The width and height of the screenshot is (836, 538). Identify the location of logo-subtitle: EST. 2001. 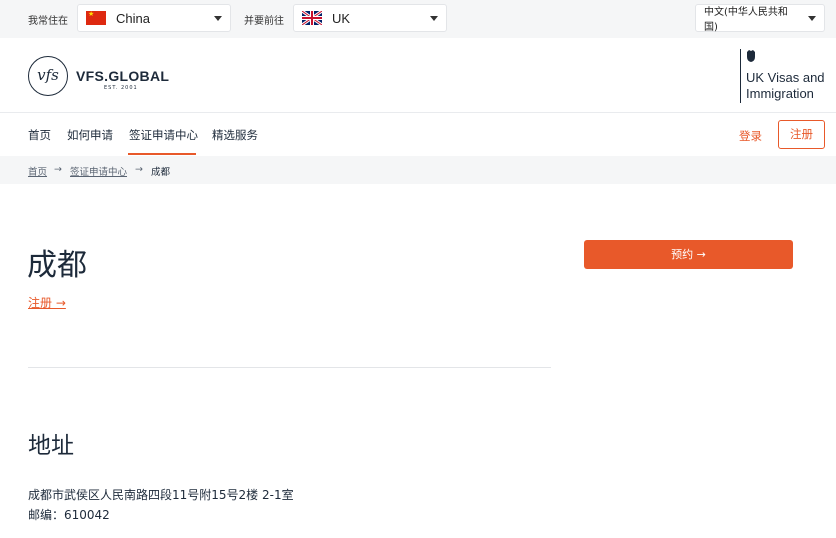
(121, 88).